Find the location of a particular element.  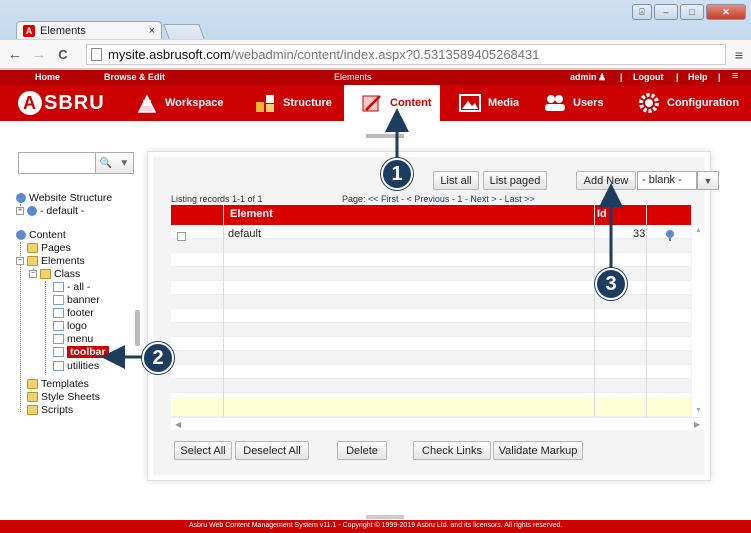

search-button: 🔍 ▼ is located at coordinates (114, 163).